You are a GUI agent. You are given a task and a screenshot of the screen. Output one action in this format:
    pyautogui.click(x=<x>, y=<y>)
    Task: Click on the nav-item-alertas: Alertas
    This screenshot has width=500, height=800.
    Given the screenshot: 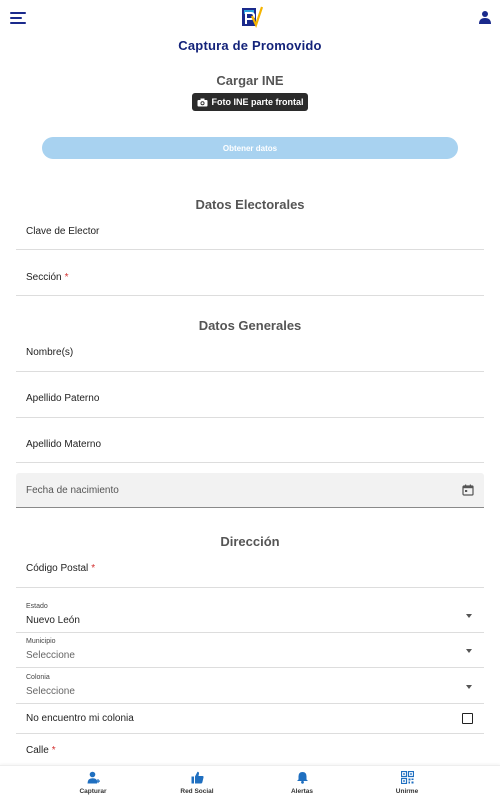 What is the action you would take?
    pyautogui.click(x=302, y=785)
    